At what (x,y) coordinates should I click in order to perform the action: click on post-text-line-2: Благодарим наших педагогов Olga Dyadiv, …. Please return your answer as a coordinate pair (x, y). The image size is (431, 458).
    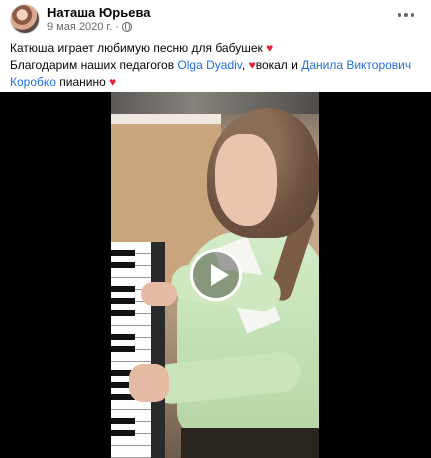
    Looking at the image, I should click on (215, 65).